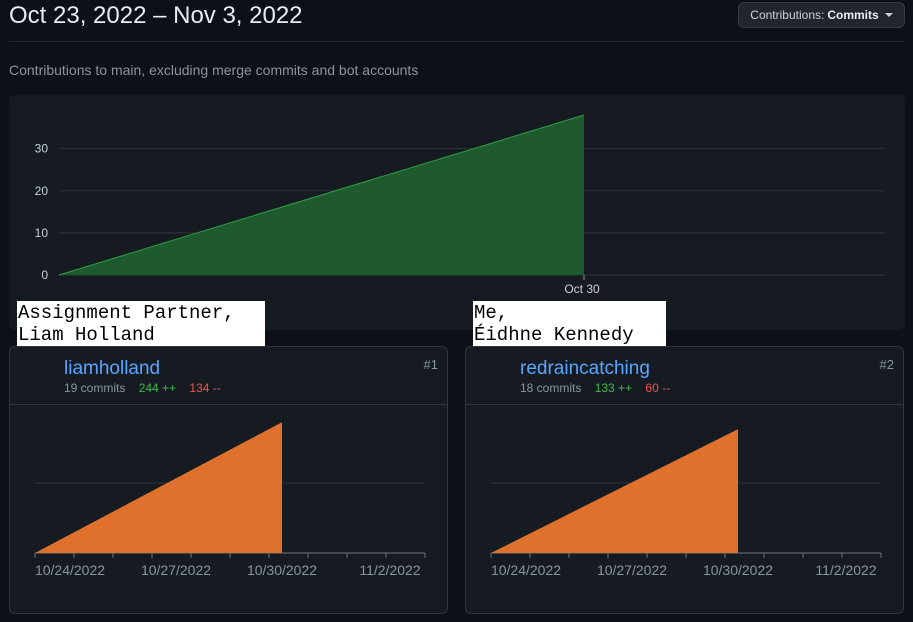 This screenshot has height=622, width=913. Describe the element at coordinates (787, 15) in the screenshot. I see `contributions-label: Contributions:` at that location.